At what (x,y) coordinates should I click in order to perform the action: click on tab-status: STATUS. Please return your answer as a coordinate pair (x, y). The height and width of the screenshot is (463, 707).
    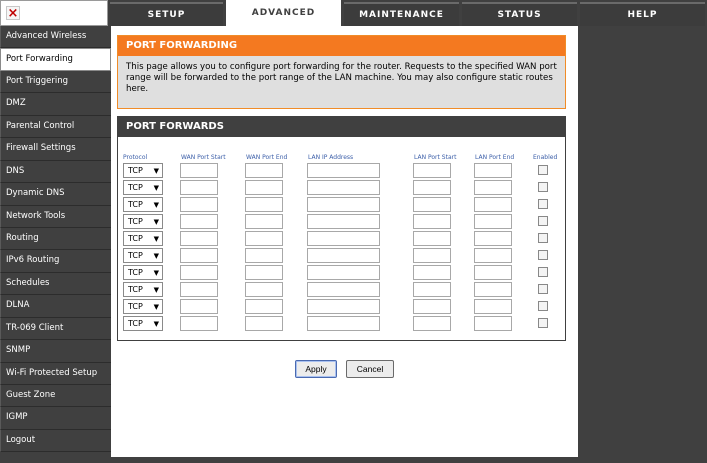
    Looking at the image, I should click on (519, 14).